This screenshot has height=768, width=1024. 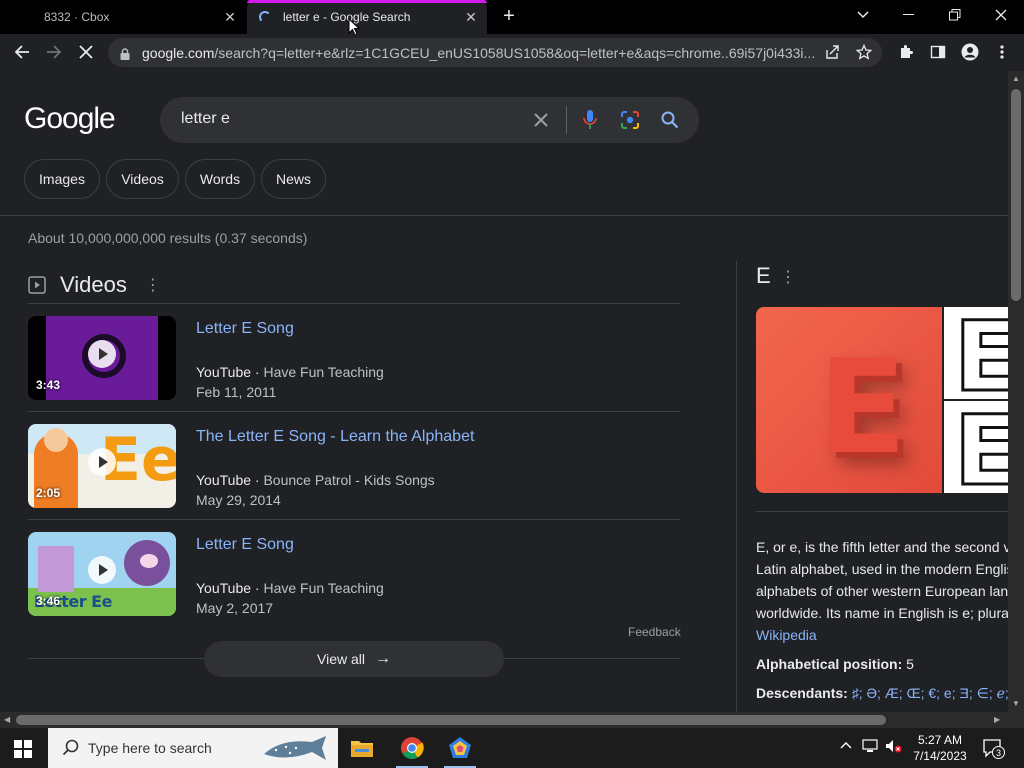 I want to click on scroll-down-icon: ▼, so click(x=1016, y=703).